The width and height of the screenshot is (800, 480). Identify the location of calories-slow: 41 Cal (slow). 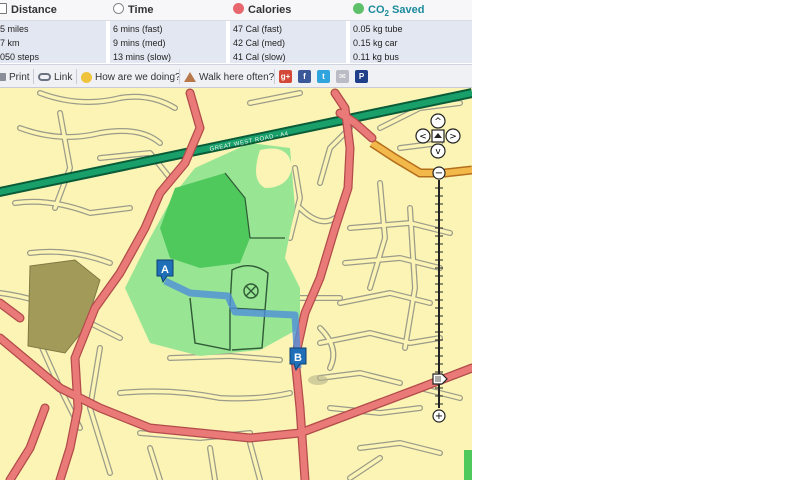
(259, 57).